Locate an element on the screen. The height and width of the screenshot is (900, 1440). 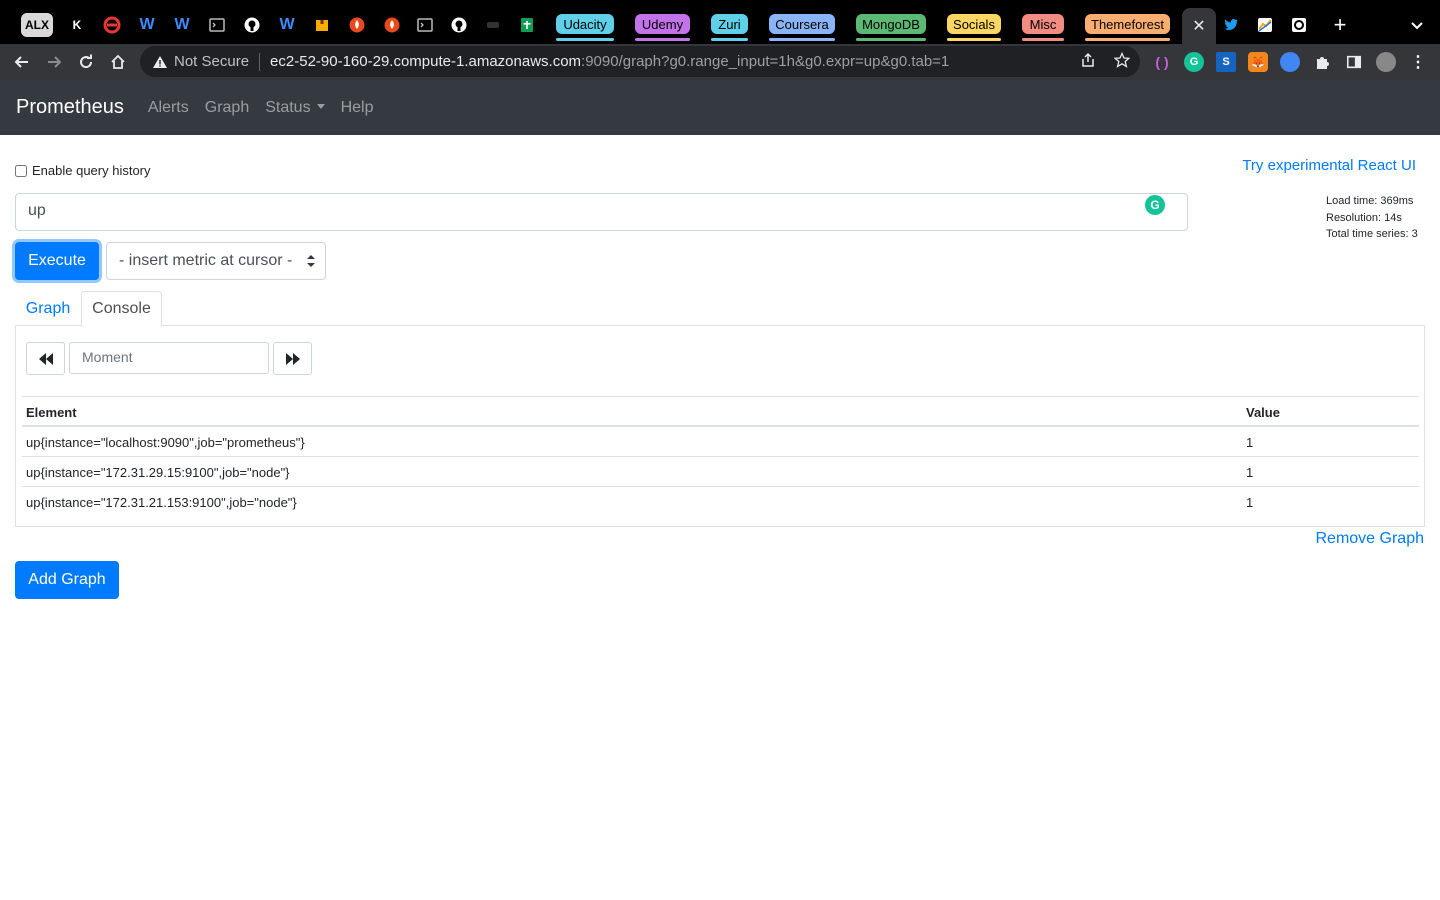
nav-alerts: Alerts is located at coordinates (168, 108).